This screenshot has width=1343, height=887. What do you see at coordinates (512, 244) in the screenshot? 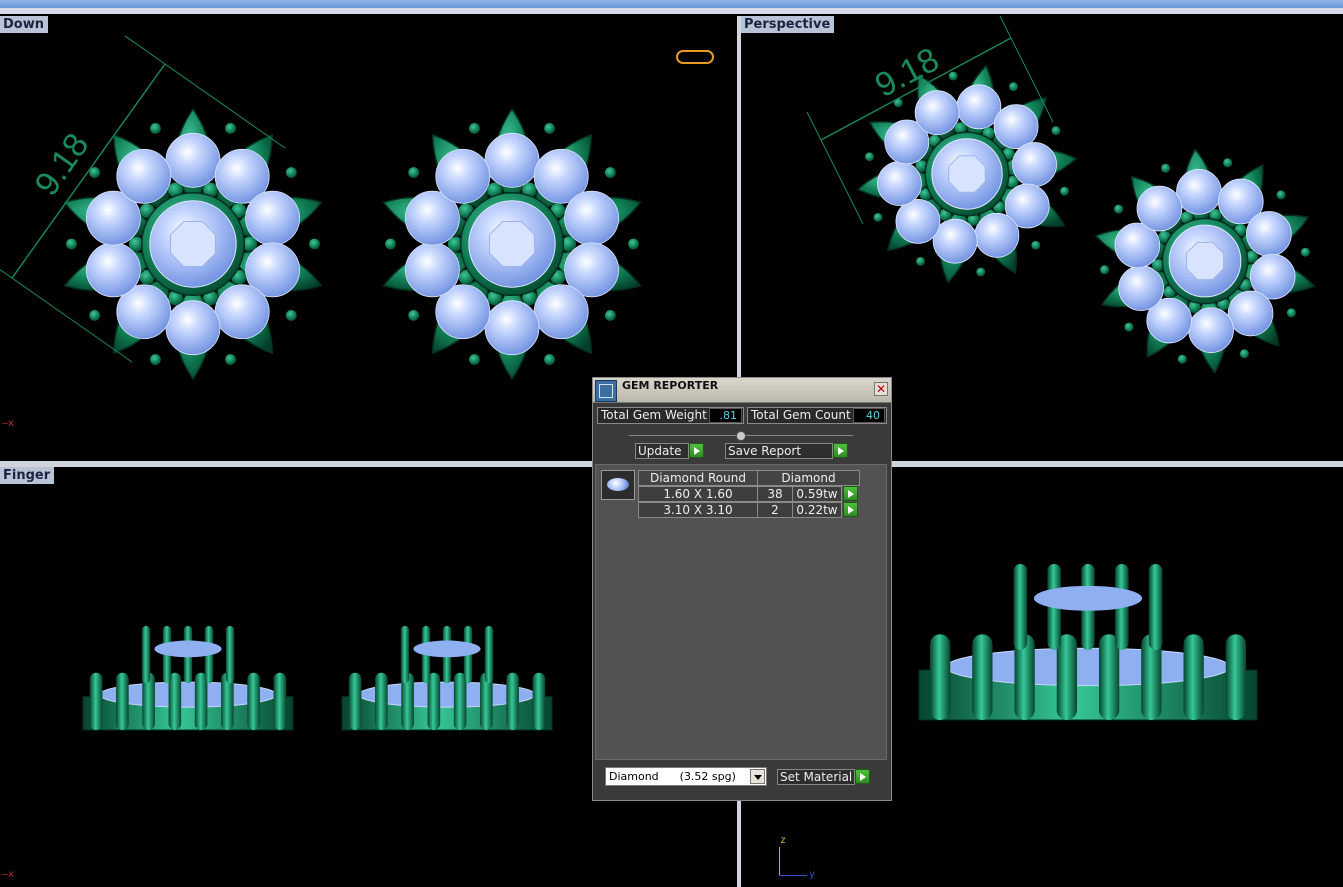
I see `flower-right` at bounding box center [512, 244].